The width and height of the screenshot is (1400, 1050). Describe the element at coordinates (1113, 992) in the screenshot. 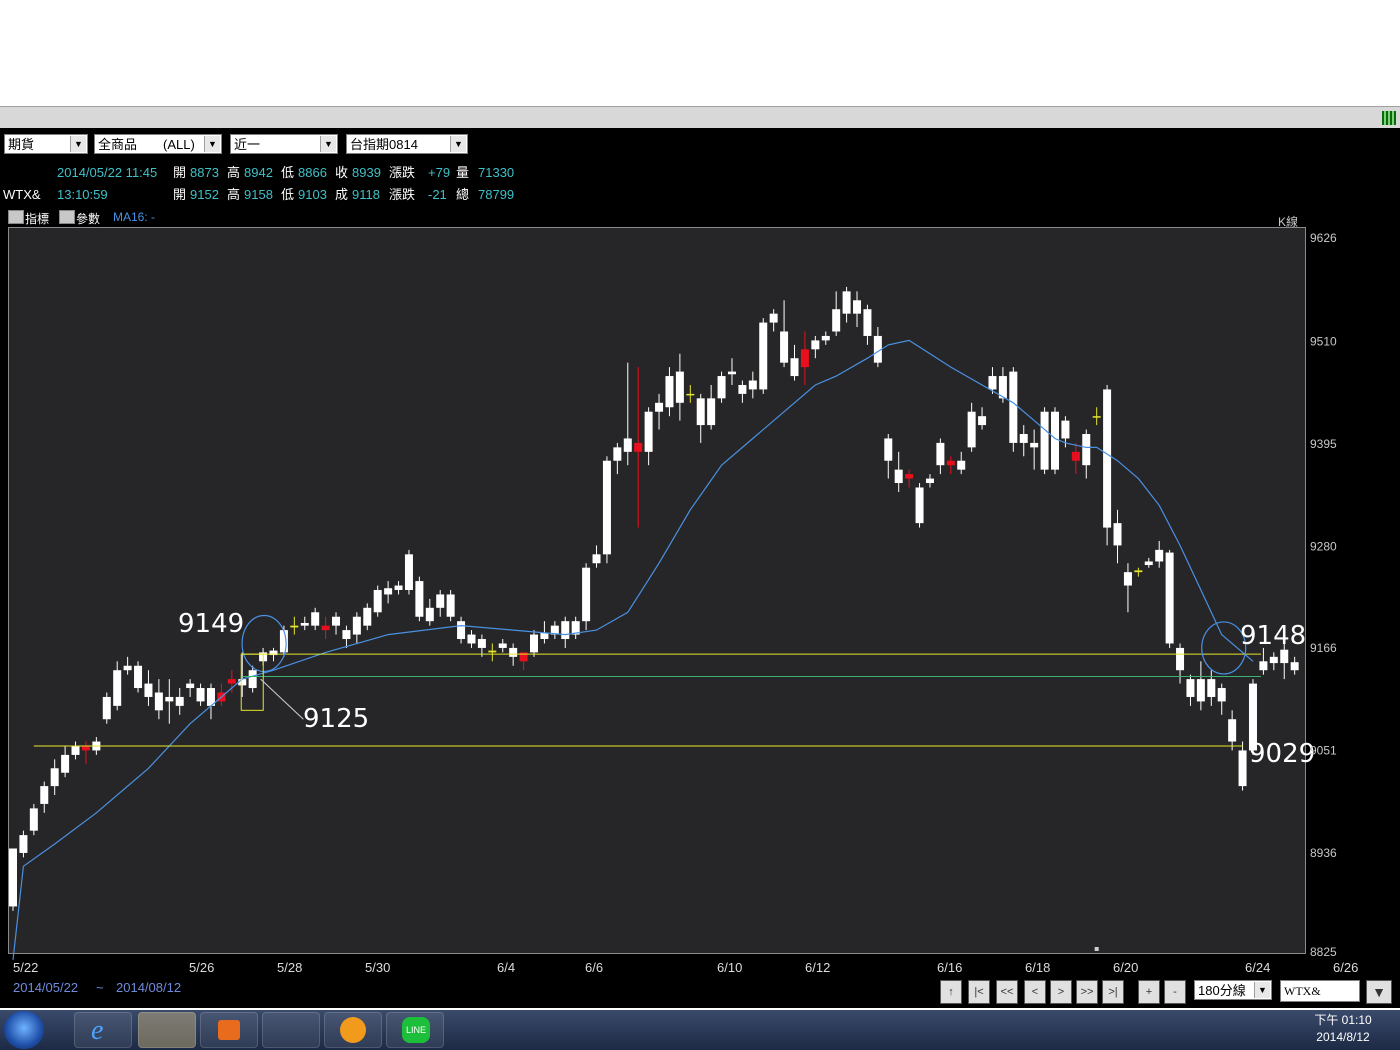

I see `nav-button: >|` at that location.